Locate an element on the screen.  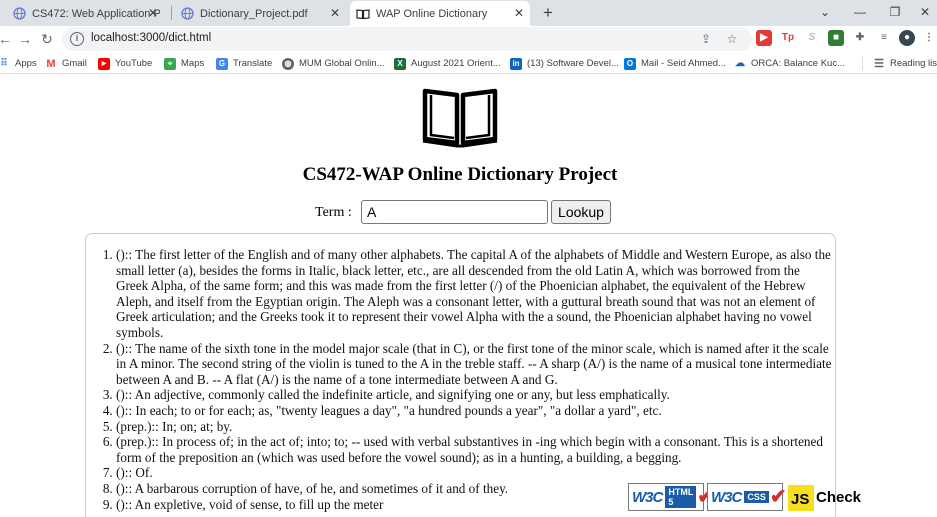
reading-list: ☰ Reading list is located at coordinates (905, 63).